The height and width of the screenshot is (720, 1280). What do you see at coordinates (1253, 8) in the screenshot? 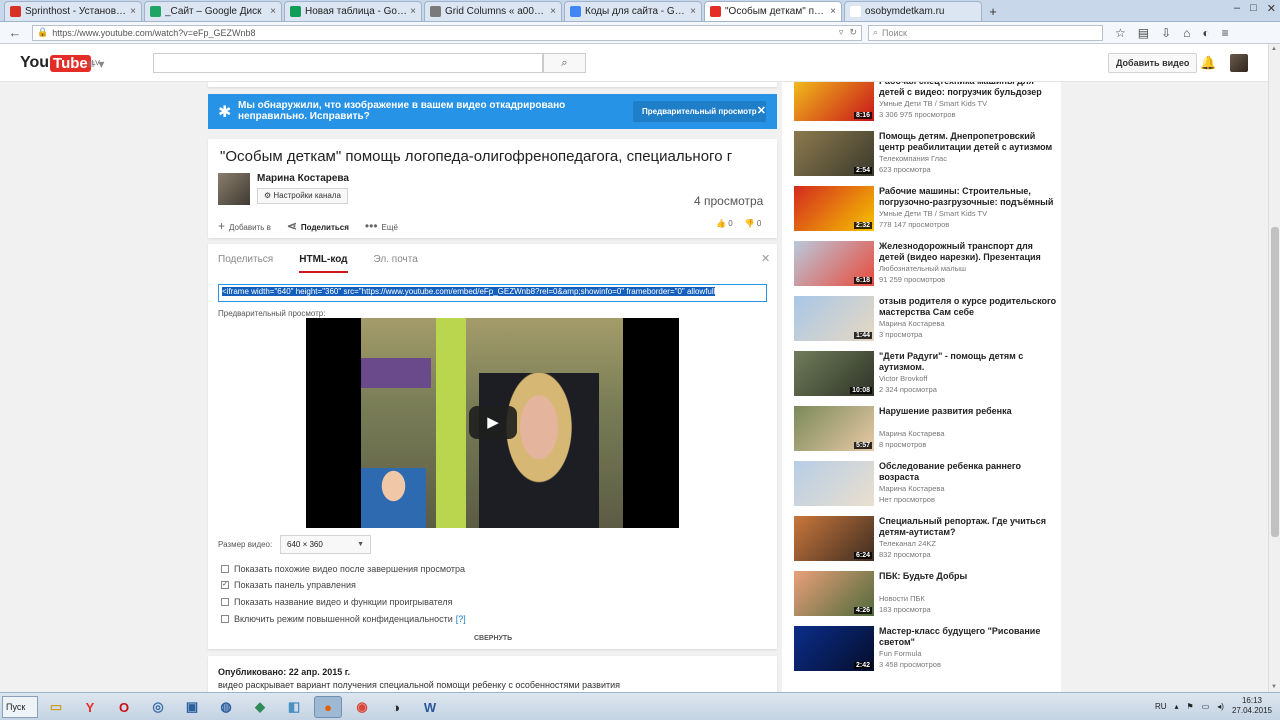
I see `maximize-icon: □` at bounding box center [1253, 8].